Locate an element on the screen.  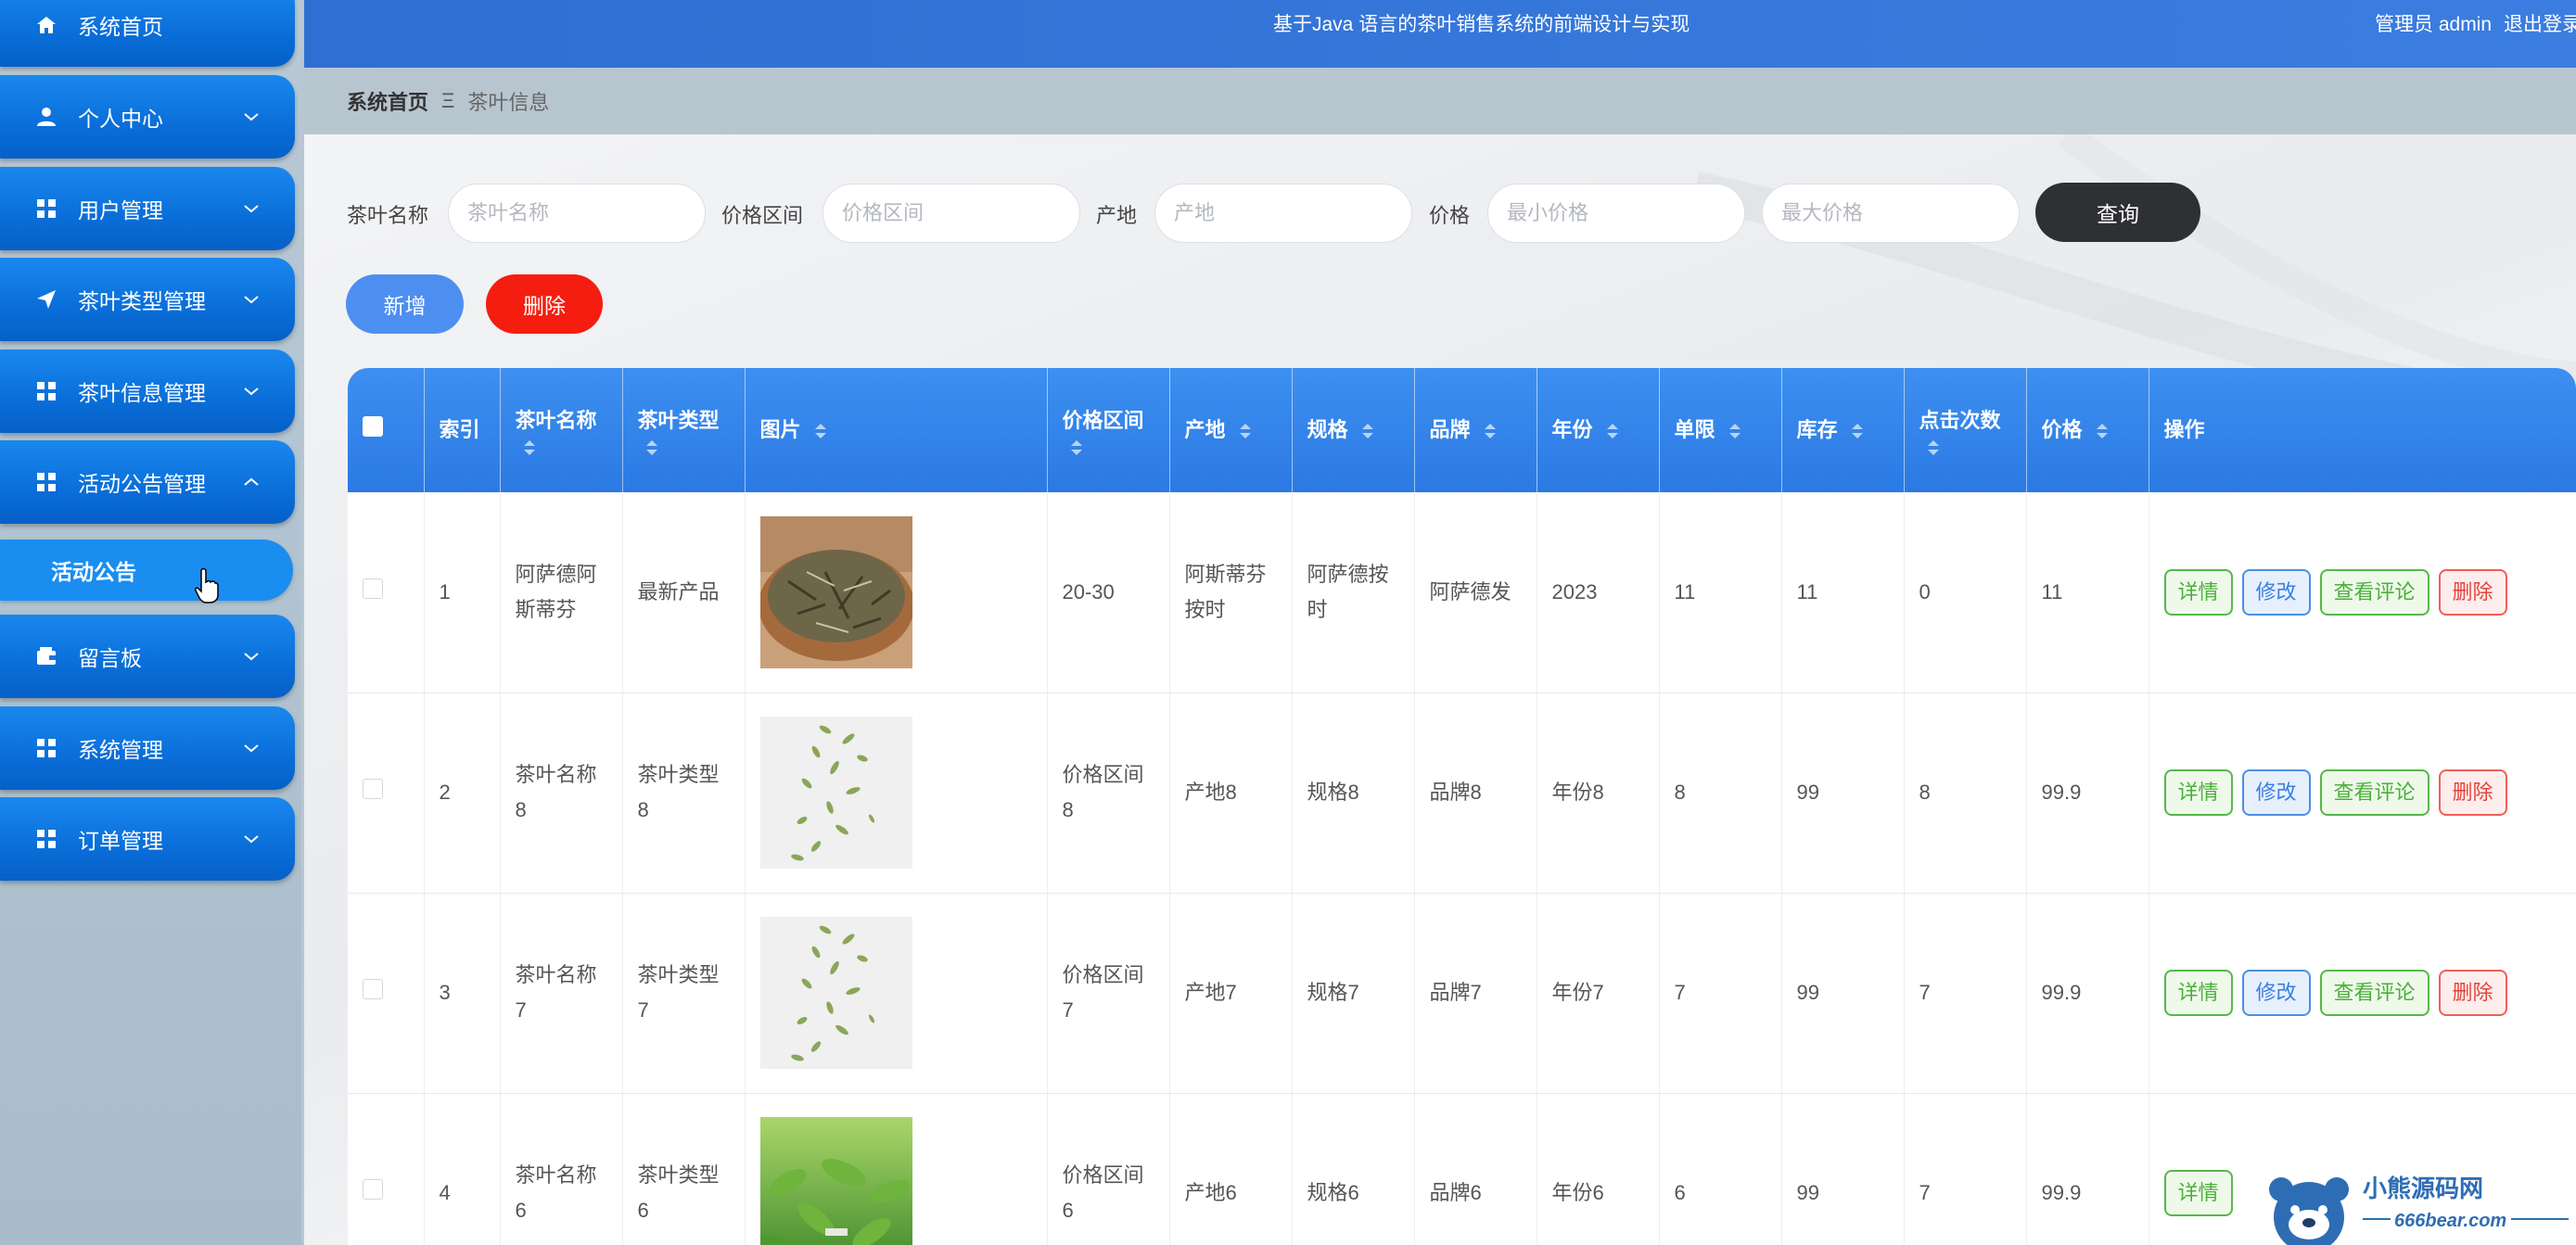
cell-origin: 阿斯蒂芬按时 is located at coordinates (1231, 592).